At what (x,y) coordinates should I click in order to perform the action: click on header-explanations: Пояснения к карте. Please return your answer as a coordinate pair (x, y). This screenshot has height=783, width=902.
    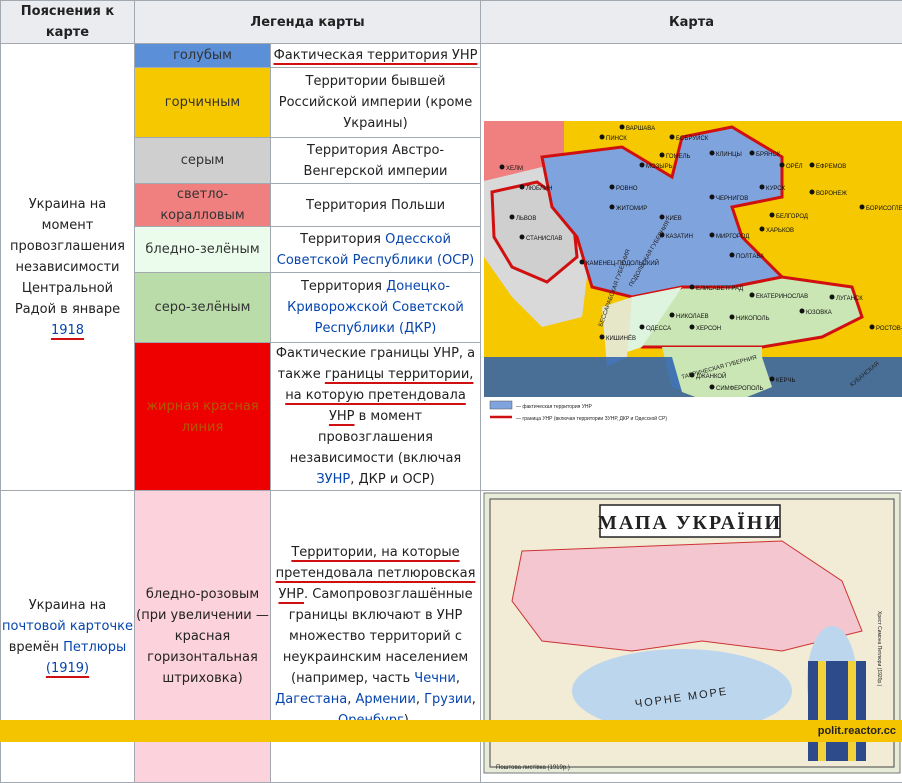
    Looking at the image, I should click on (68, 22).